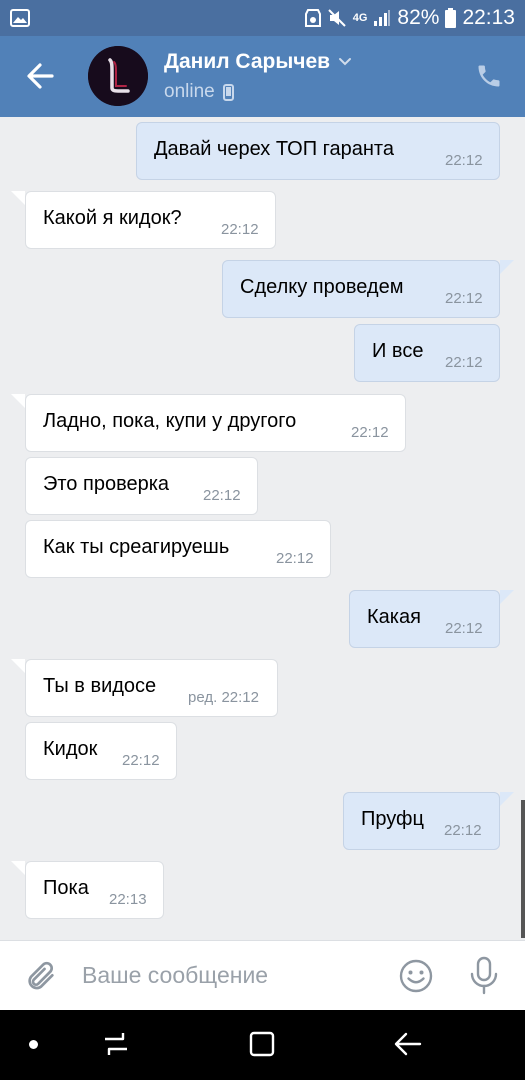 The width and height of the screenshot is (525, 1080). What do you see at coordinates (360, 17) in the screenshot?
I see `network-type: 4G` at bounding box center [360, 17].